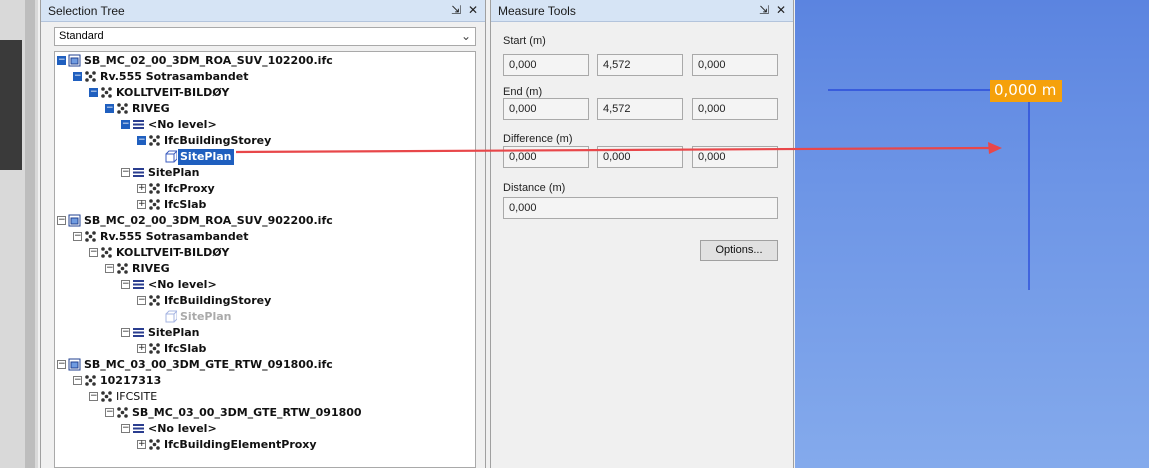  Describe the element at coordinates (263, 11) in the screenshot. I see `selection-tree-header: Selection Tree ⇲ ✕` at that location.